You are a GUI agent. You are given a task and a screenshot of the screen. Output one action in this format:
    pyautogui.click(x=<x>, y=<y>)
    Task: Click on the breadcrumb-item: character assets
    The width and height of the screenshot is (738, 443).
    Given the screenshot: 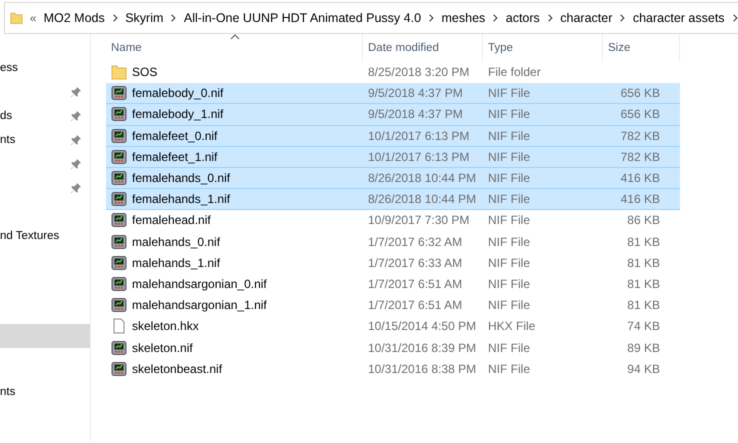 What is the action you would take?
    pyautogui.click(x=678, y=18)
    